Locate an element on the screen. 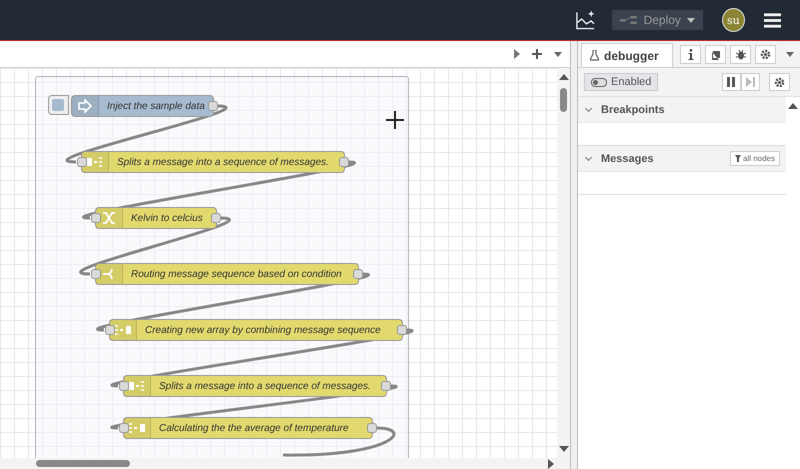 This screenshot has width=800, height=469. sidebar-tab: debugger is located at coordinates (627, 55).